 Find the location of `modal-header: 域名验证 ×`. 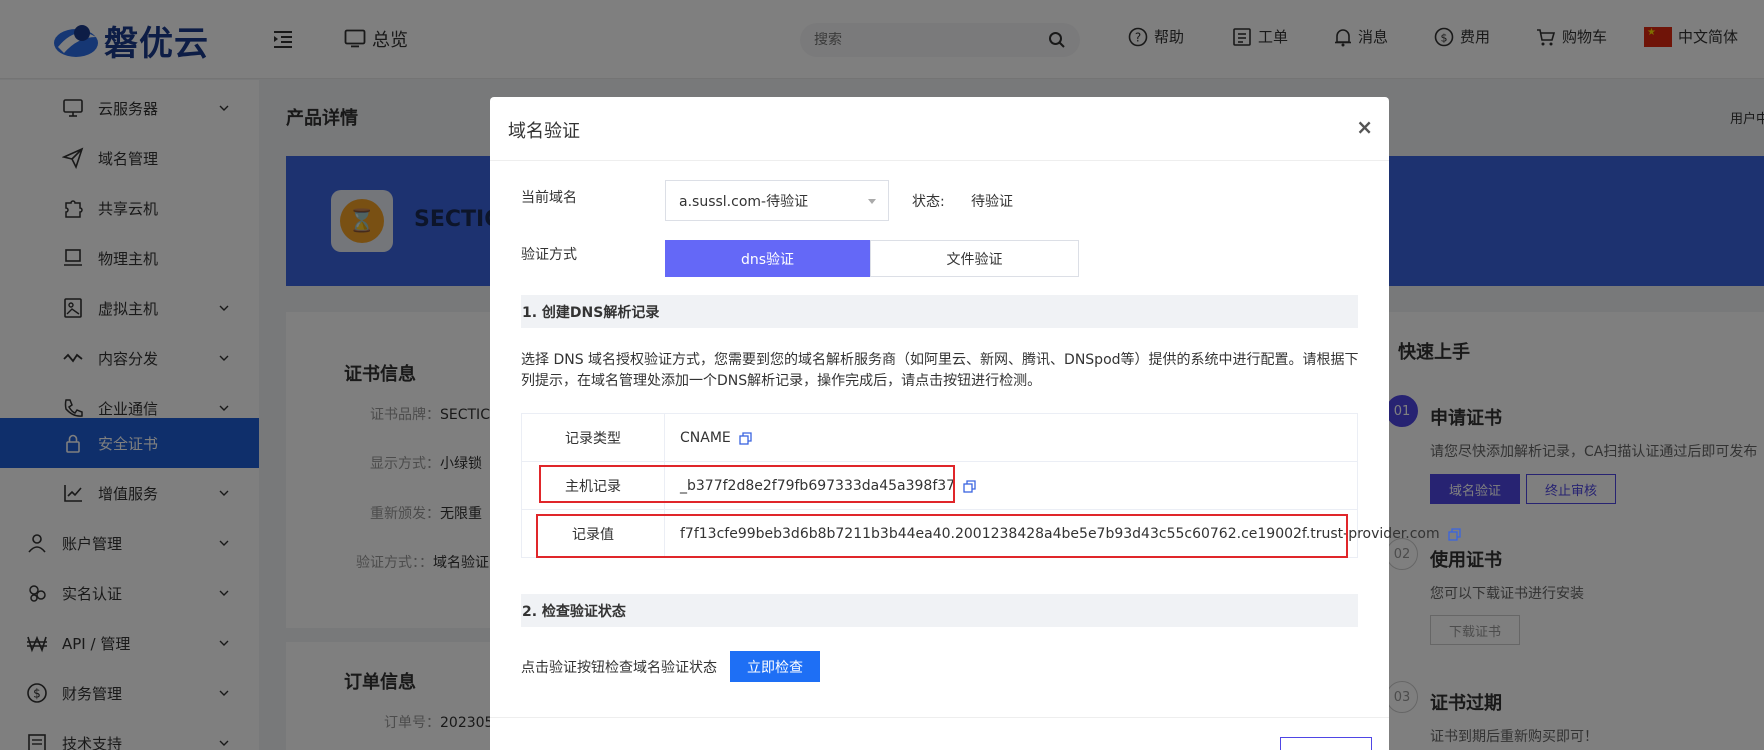

modal-header: 域名验证 × is located at coordinates (939, 129).